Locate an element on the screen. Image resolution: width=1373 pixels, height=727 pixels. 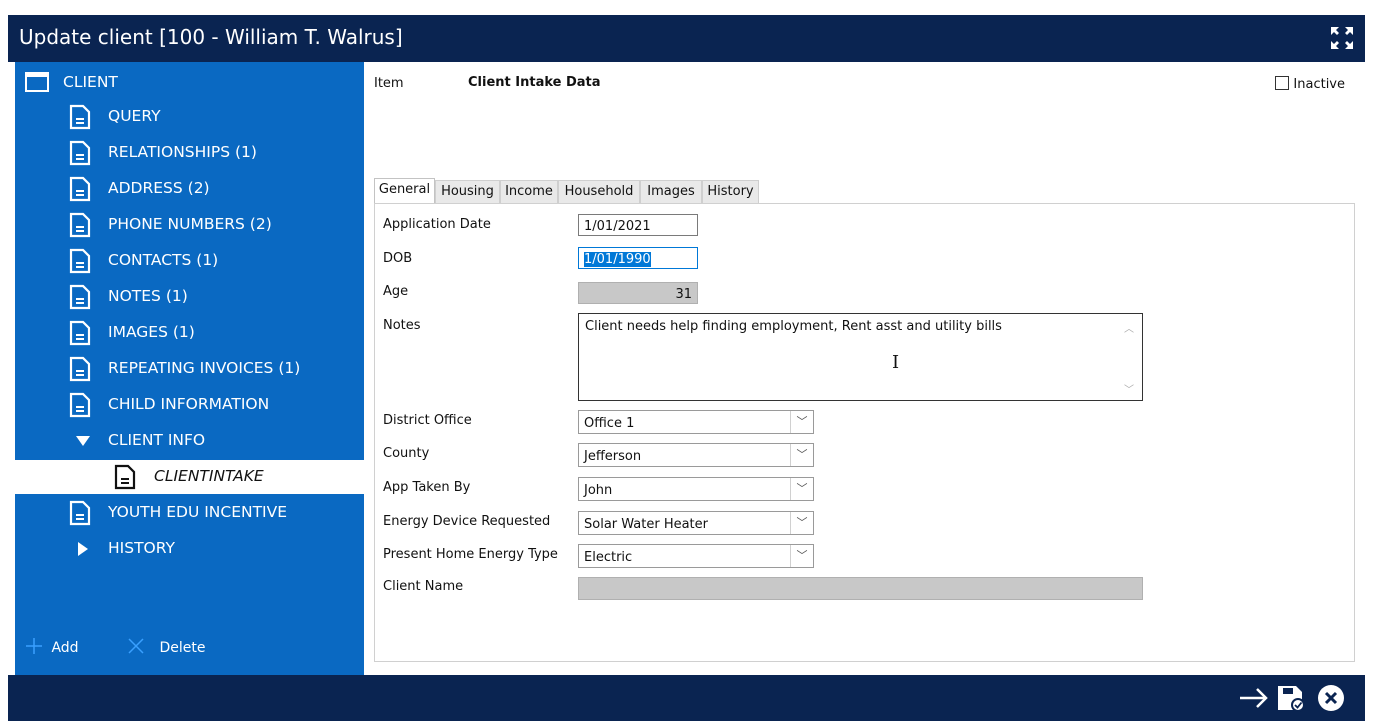
county-select: Jefferson ﹀ is located at coordinates (696, 455).